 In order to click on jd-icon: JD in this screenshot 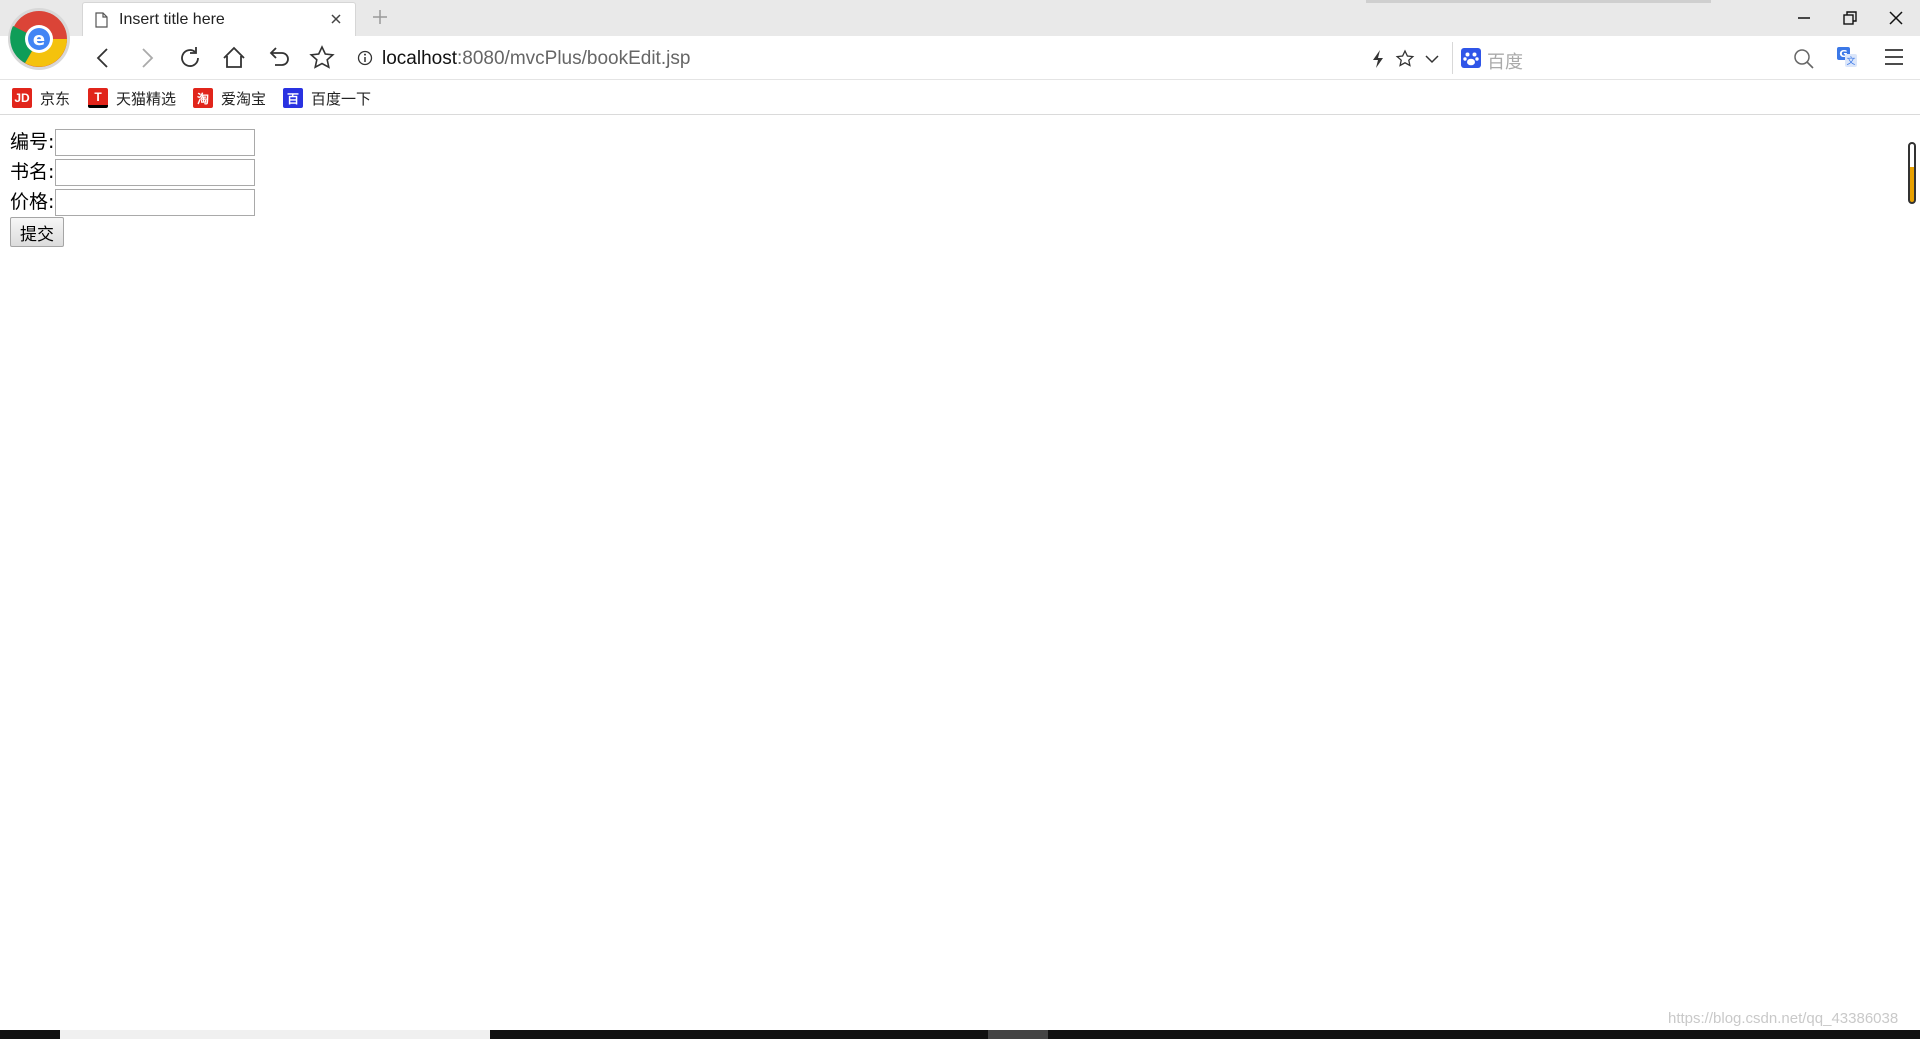, I will do `click(22, 98)`.